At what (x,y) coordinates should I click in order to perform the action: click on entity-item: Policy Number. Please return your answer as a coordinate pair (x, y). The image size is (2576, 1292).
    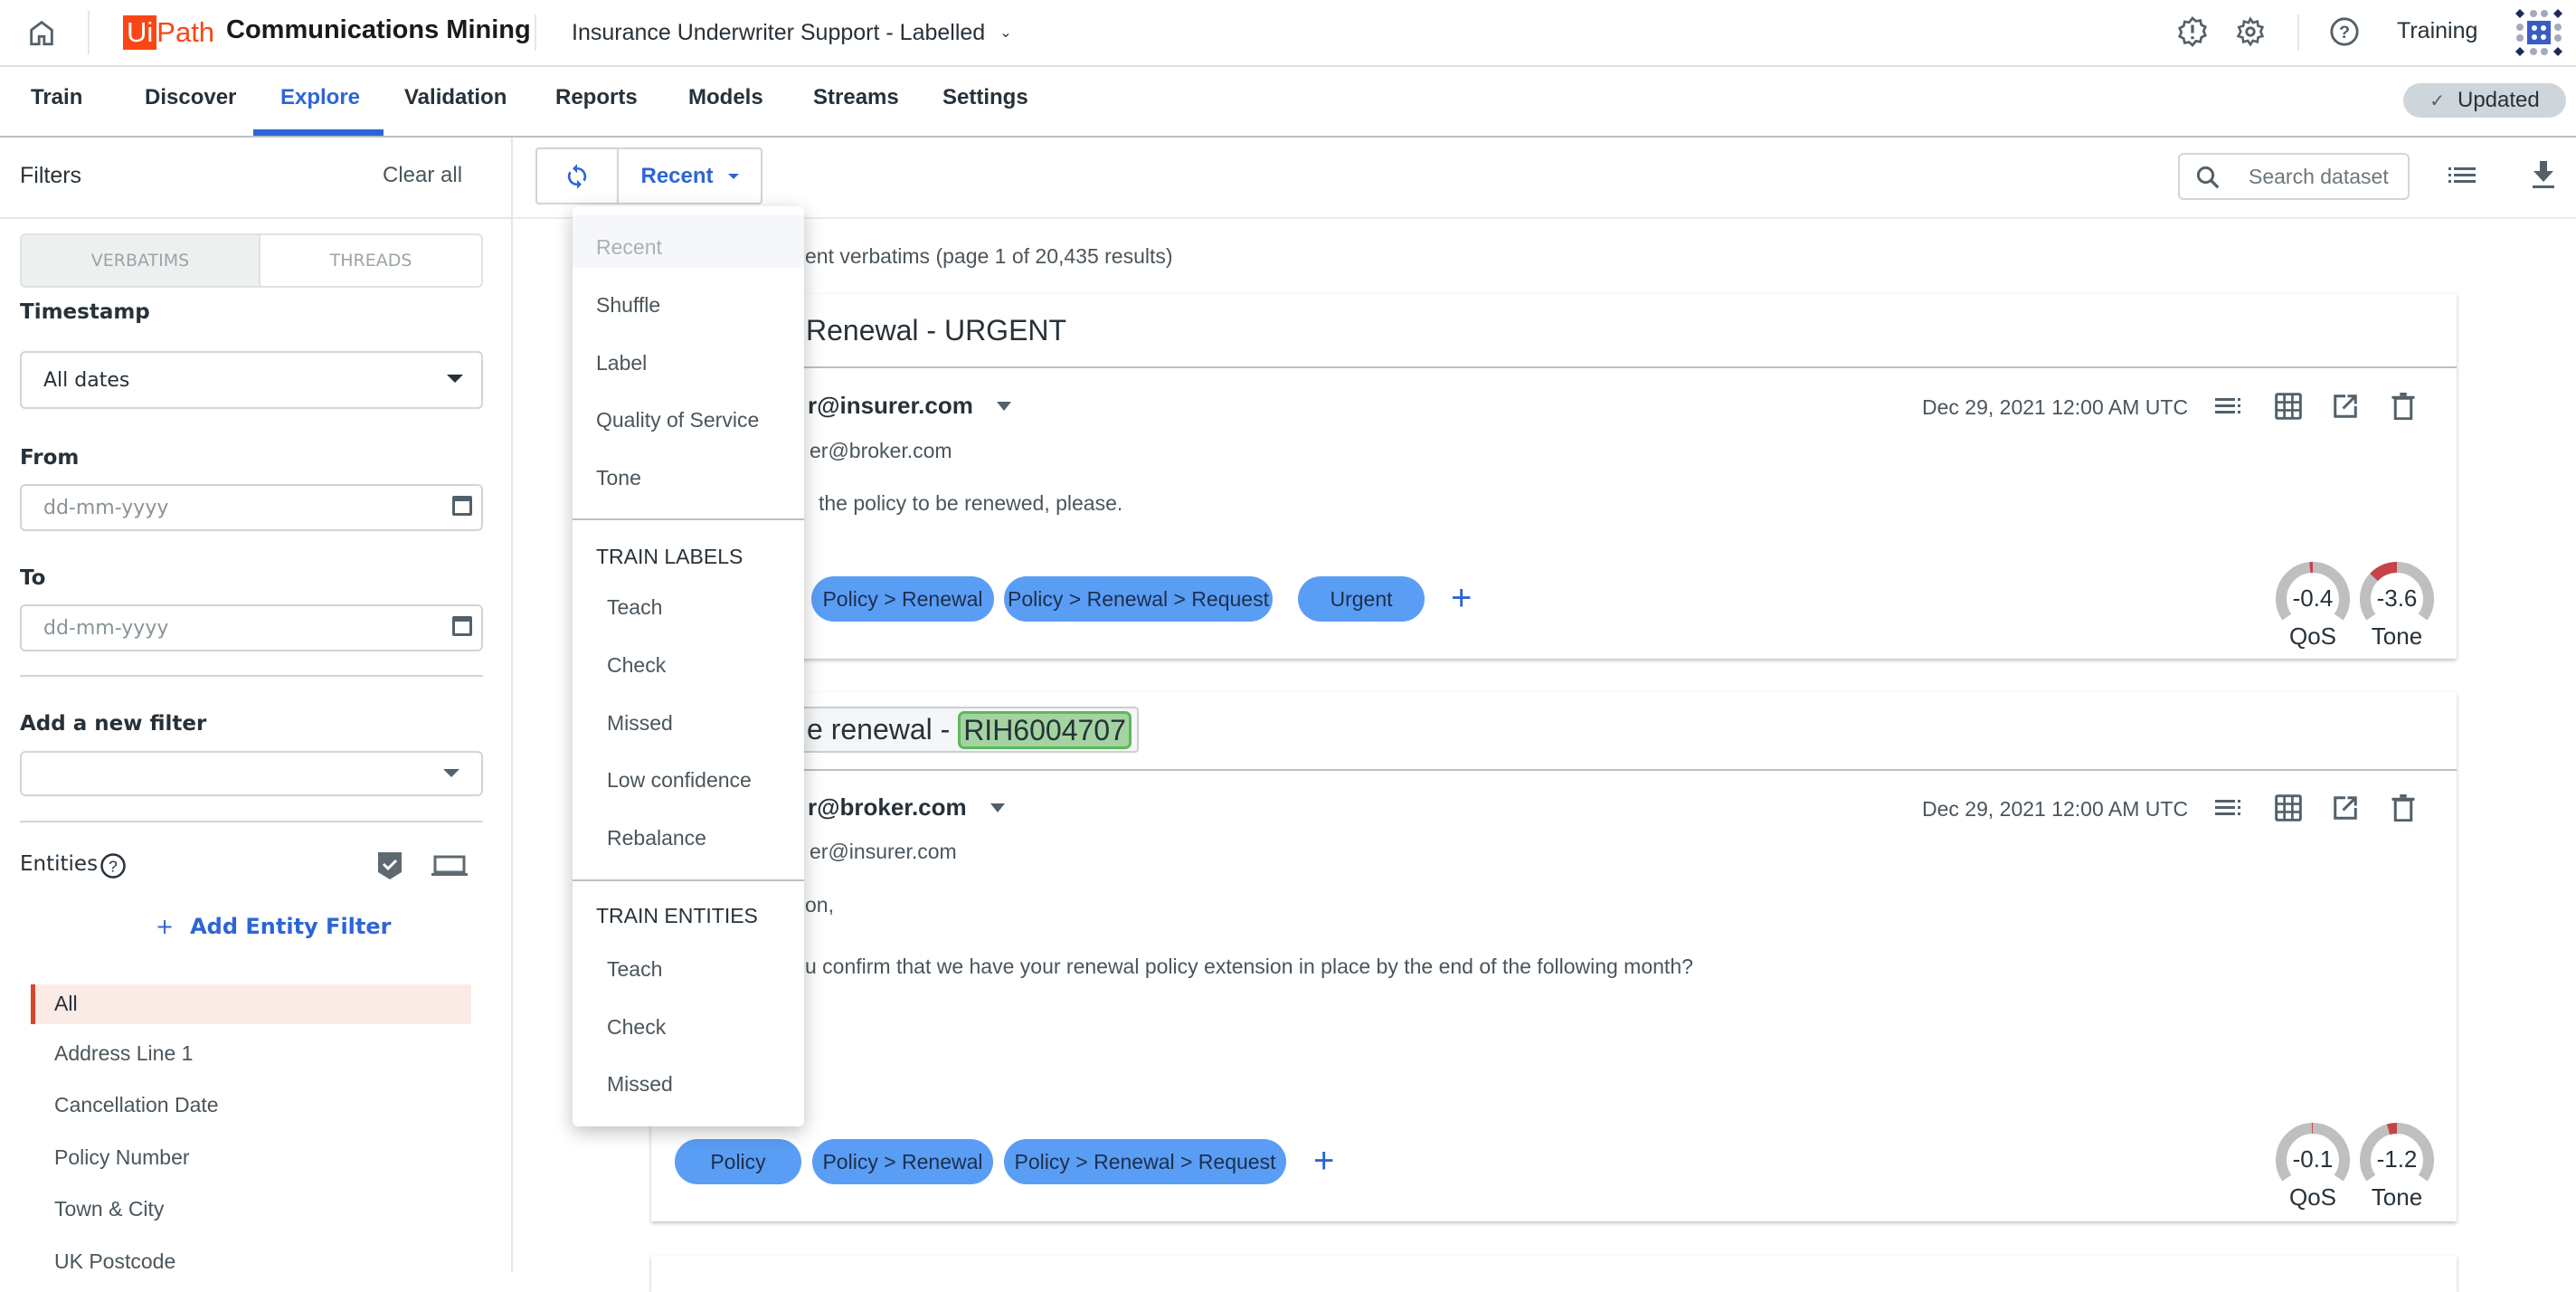
    Looking at the image, I should click on (122, 1157).